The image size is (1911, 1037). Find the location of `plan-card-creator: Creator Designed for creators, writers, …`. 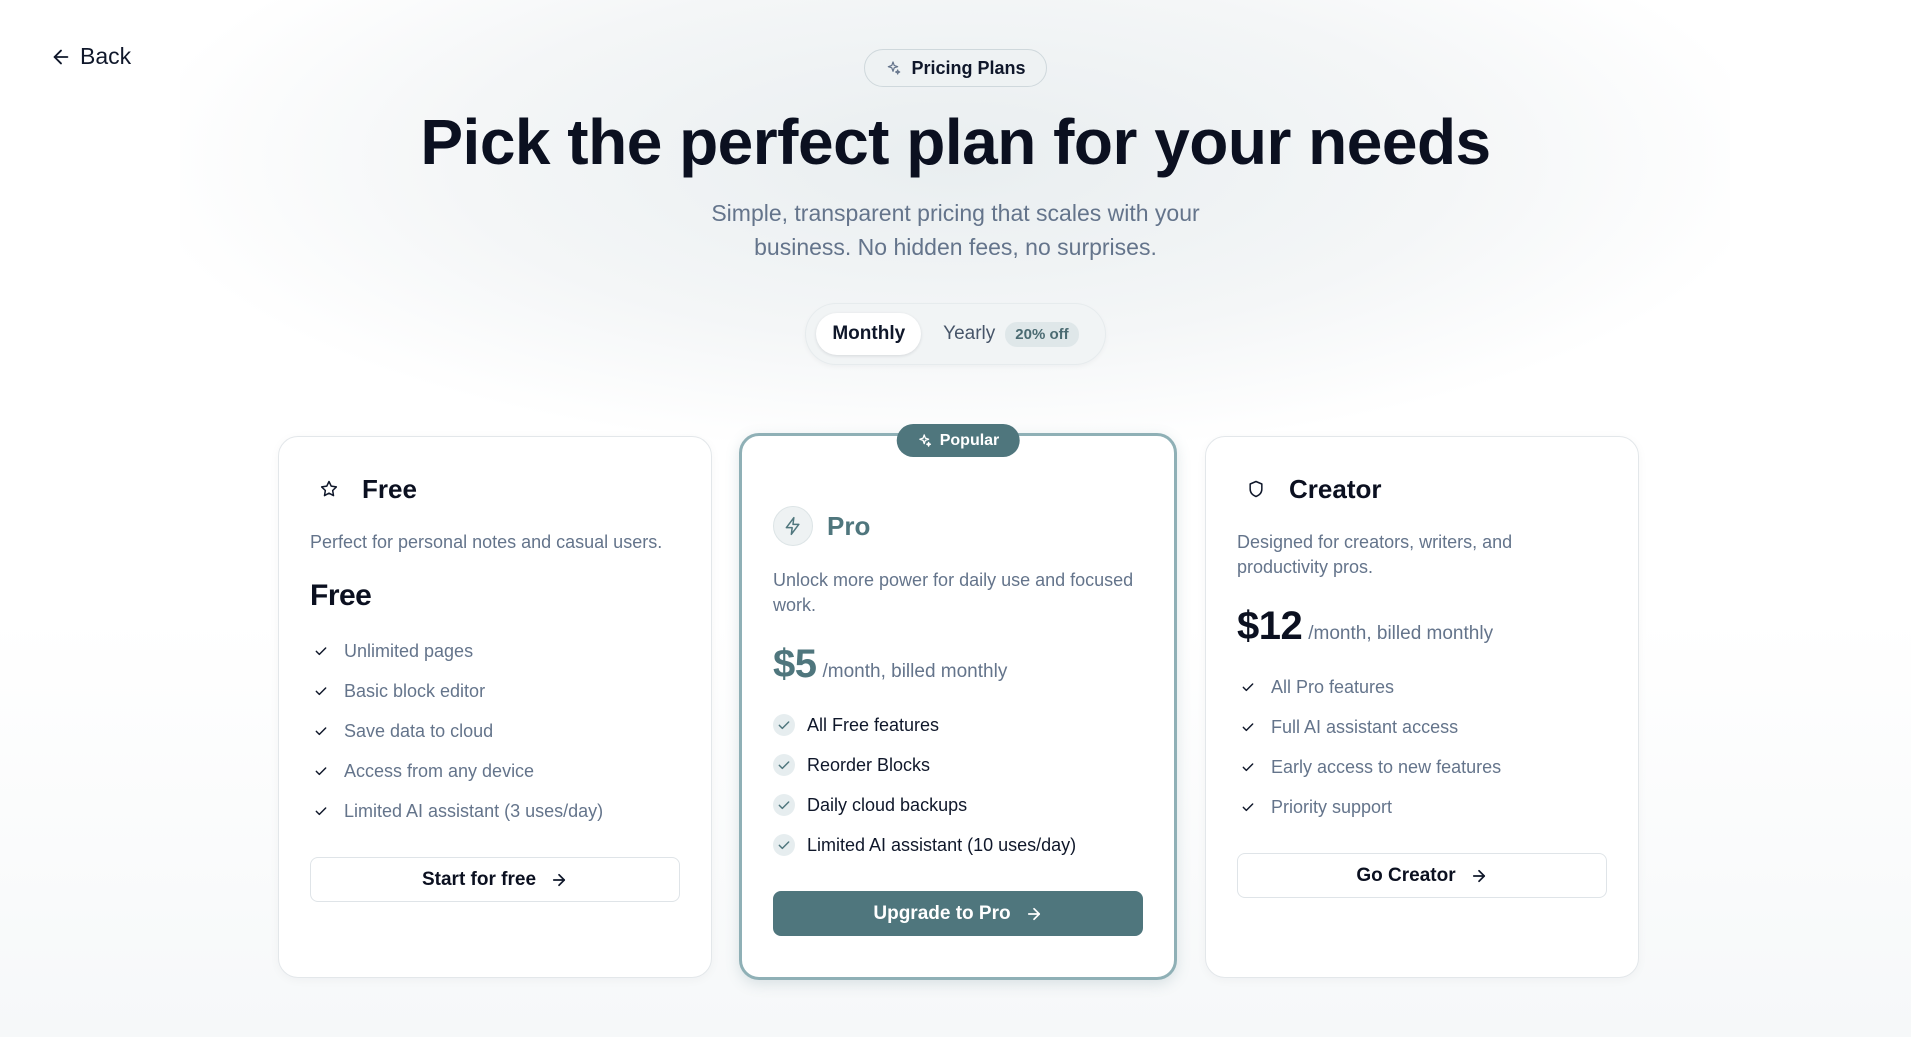

plan-card-creator: Creator Designed for creators, writers, … is located at coordinates (1422, 707).